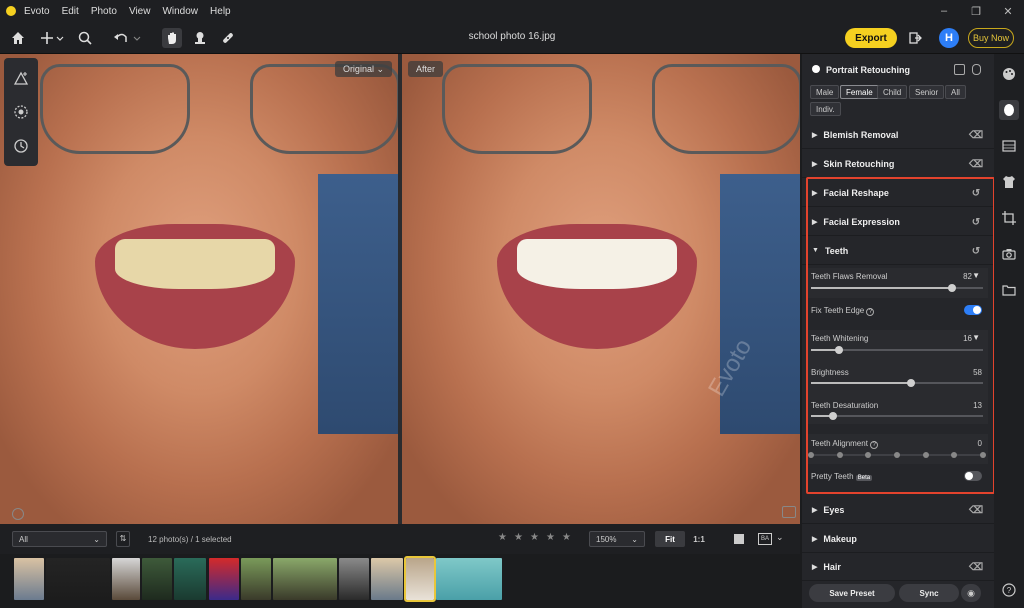  Describe the element at coordinates (140, 11) in the screenshot. I see `menu-view: View` at that location.